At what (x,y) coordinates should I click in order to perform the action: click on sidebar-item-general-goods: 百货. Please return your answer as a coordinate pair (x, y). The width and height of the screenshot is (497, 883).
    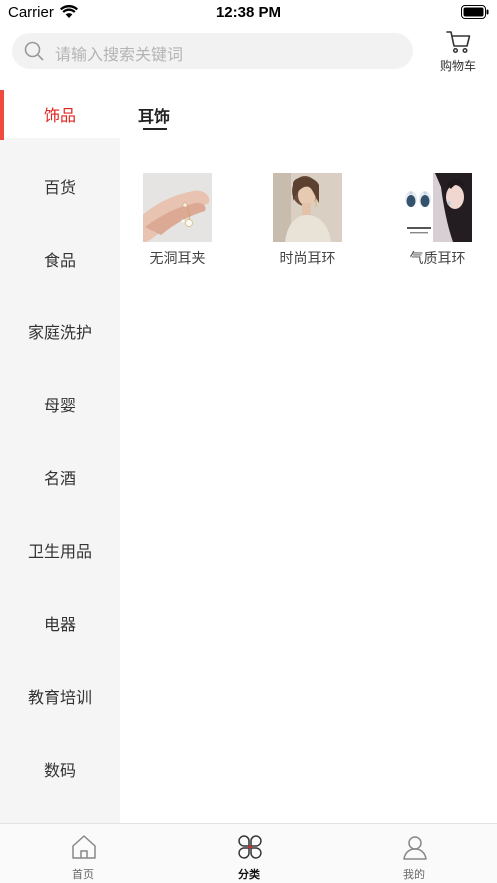
    Looking at the image, I should click on (60, 186).